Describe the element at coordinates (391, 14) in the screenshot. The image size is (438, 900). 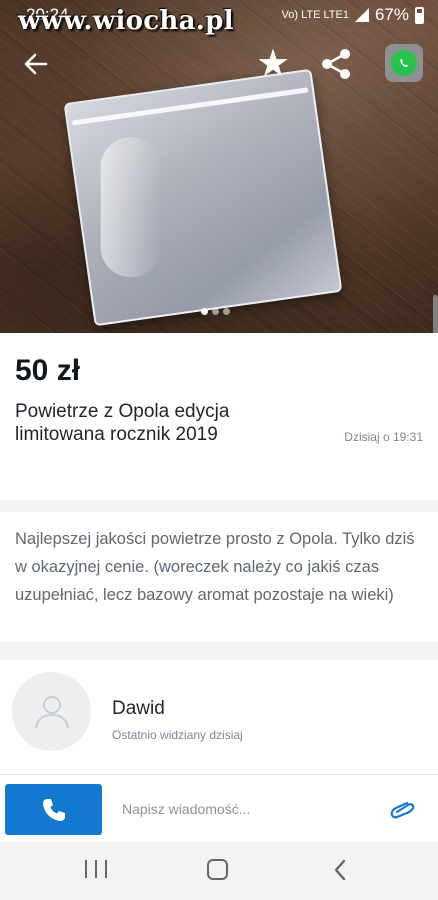
I see `battery-percent: 67%` at that location.